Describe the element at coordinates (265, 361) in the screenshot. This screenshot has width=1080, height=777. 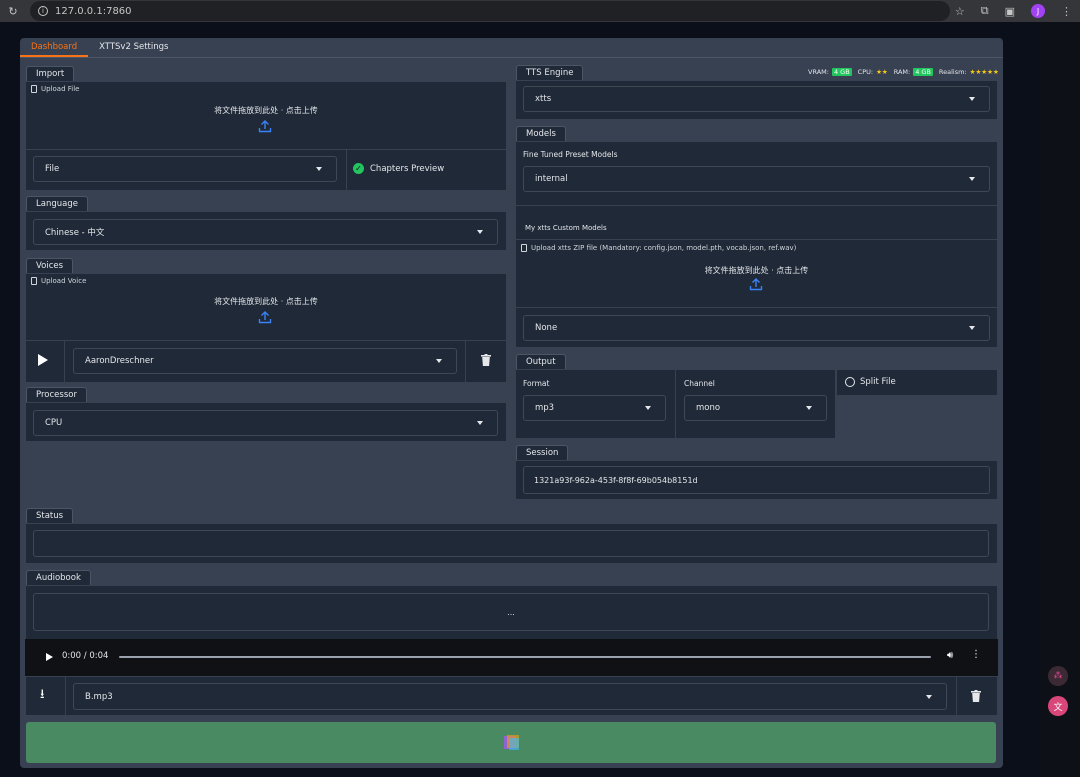
I see `voice-dropdown: AaronDreschner` at that location.